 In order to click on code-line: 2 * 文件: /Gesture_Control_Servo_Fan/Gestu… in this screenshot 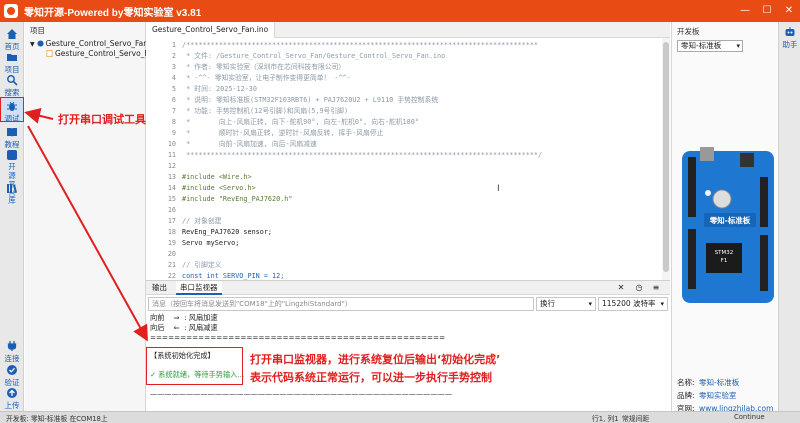, I will do `click(404, 56)`.